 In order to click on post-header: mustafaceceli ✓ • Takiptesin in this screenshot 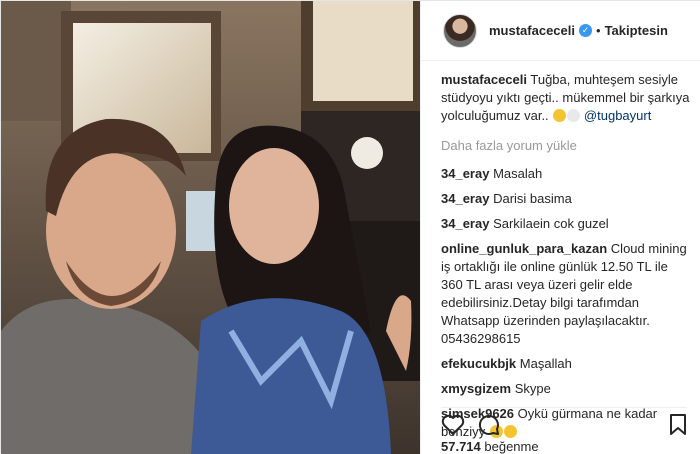, I will do `click(560, 31)`.